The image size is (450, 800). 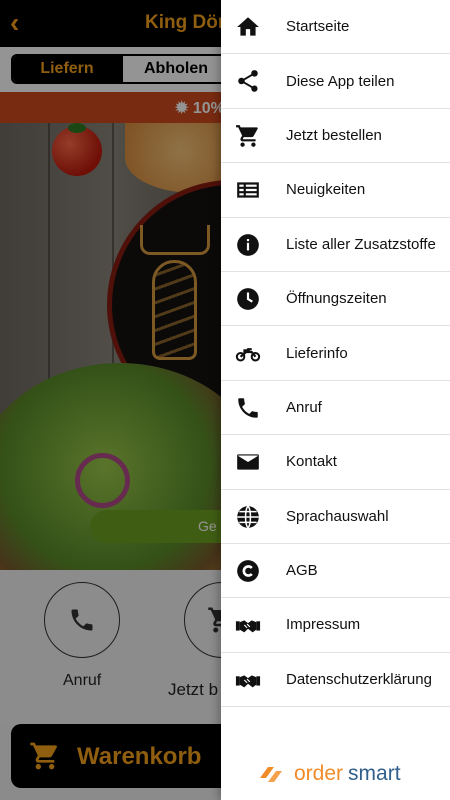 What do you see at coordinates (248, 571) in the screenshot?
I see `copyright-icon` at bounding box center [248, 571].